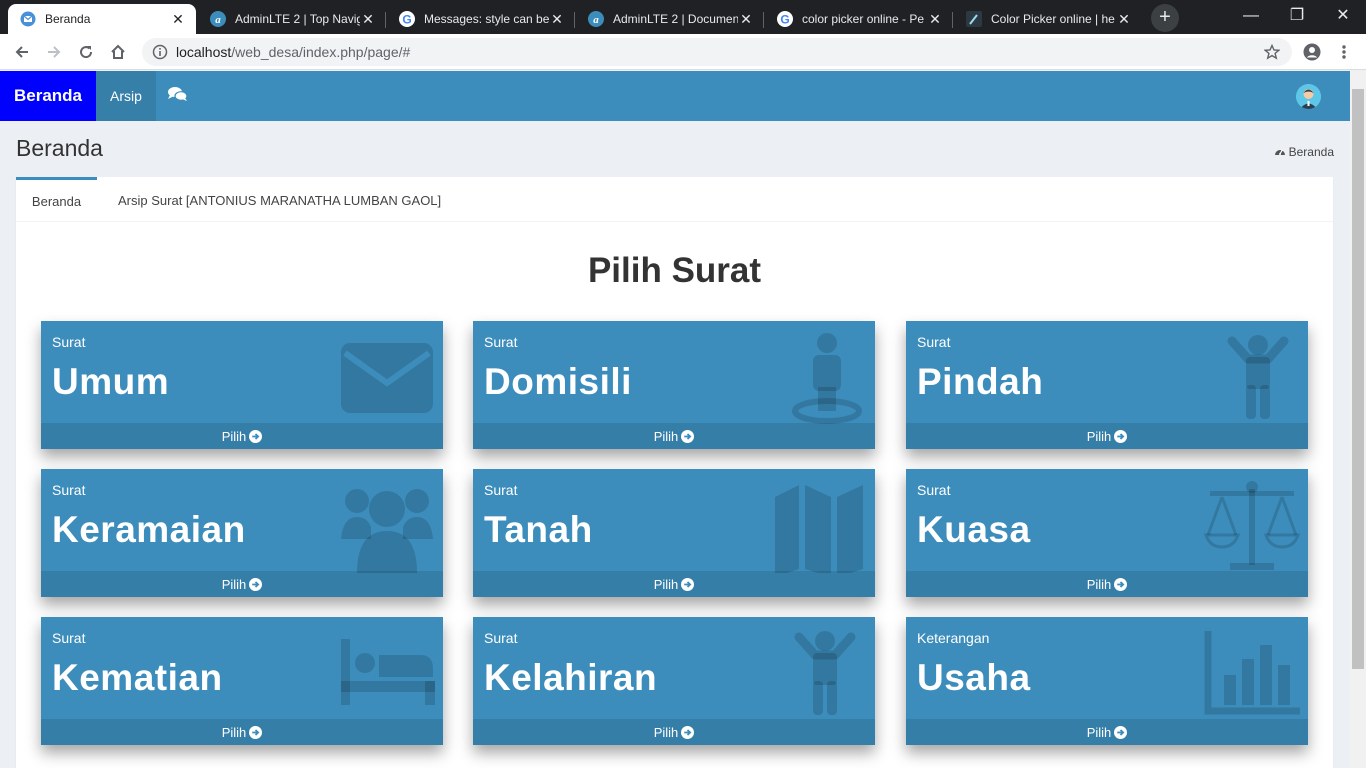 The image size is (1366, 768). I want to click on navbar-brand: Beranda, so click(48, 96).